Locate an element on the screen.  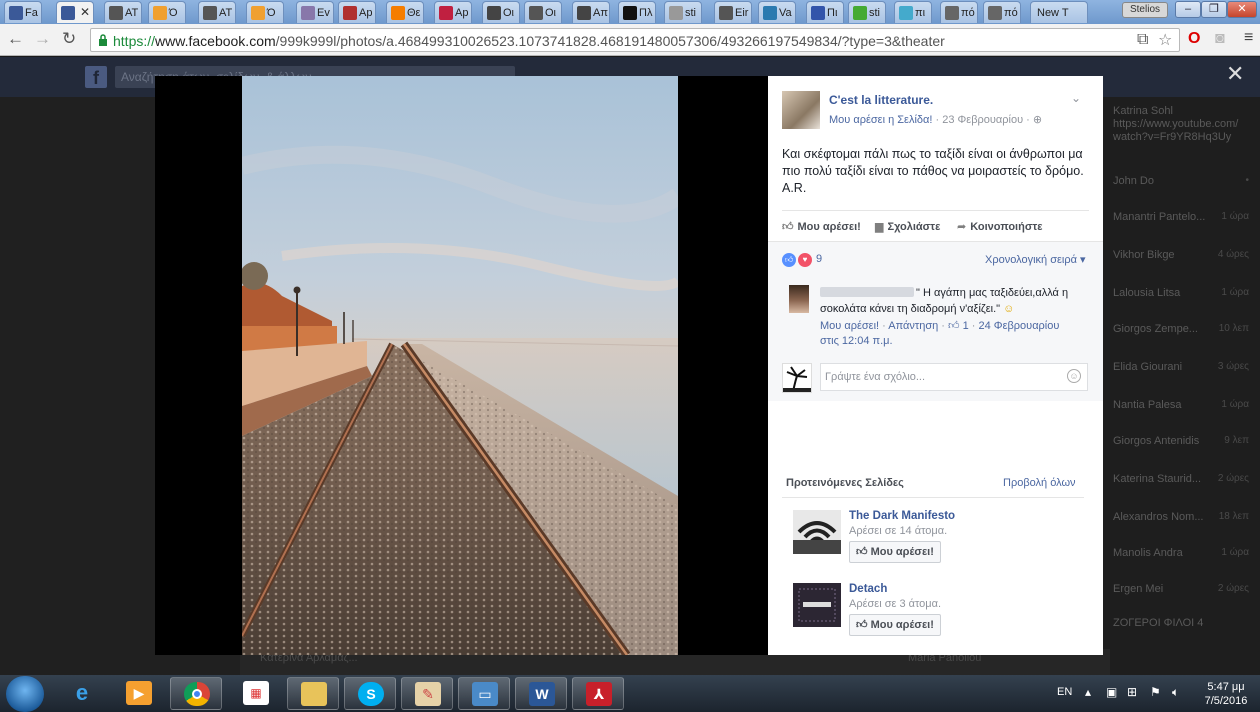
dark-manifesto-thumbnail is located at coordinates (817, 532).